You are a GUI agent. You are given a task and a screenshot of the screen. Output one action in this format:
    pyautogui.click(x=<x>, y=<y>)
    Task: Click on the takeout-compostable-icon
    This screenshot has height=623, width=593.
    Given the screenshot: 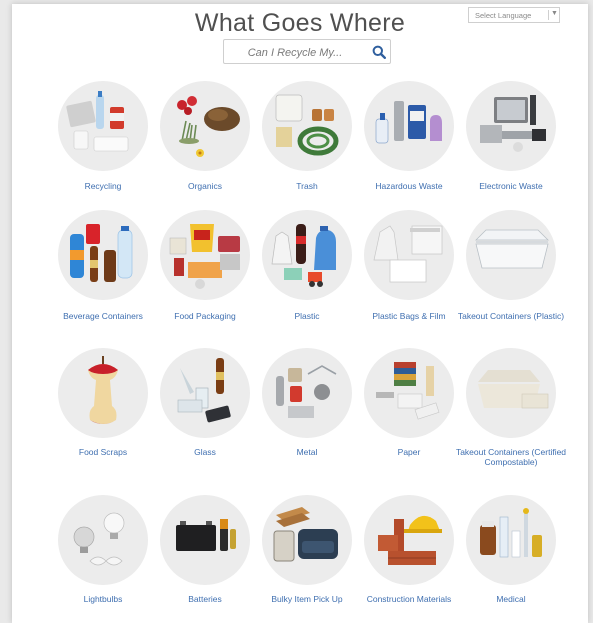 What is the action you would take?
    pyautogui.click(x=511, y=393)
    